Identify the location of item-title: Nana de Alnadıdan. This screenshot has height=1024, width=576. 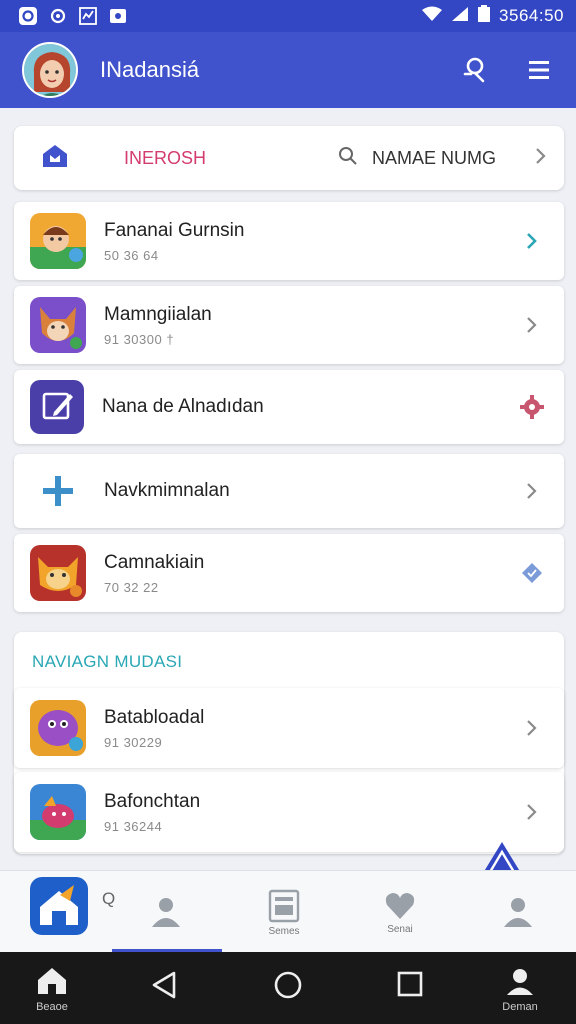
(183, 406).